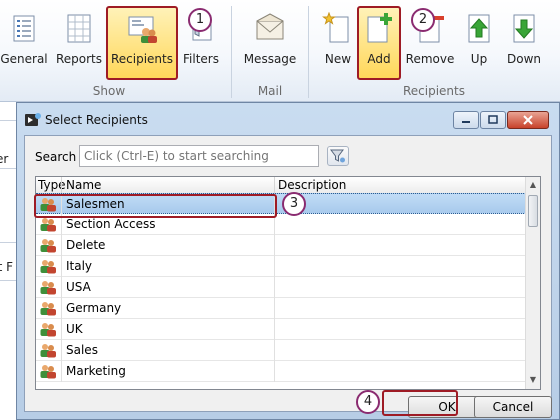 This screenshot has width=560, height=420. I want to click on background-app-panel: er nt F, so click(8, 261).